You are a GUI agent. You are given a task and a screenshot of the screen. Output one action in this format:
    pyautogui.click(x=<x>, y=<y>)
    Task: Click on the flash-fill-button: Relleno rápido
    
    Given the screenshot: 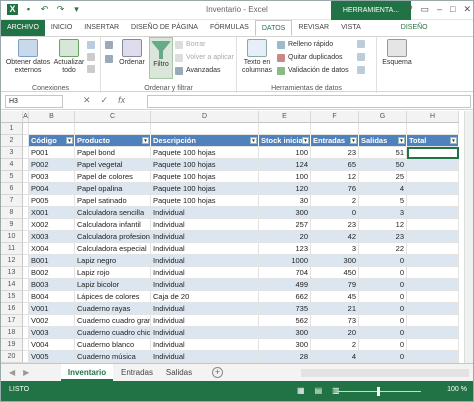 What is the action you would take?
    pyautogui.click(x=305, y=44)
    